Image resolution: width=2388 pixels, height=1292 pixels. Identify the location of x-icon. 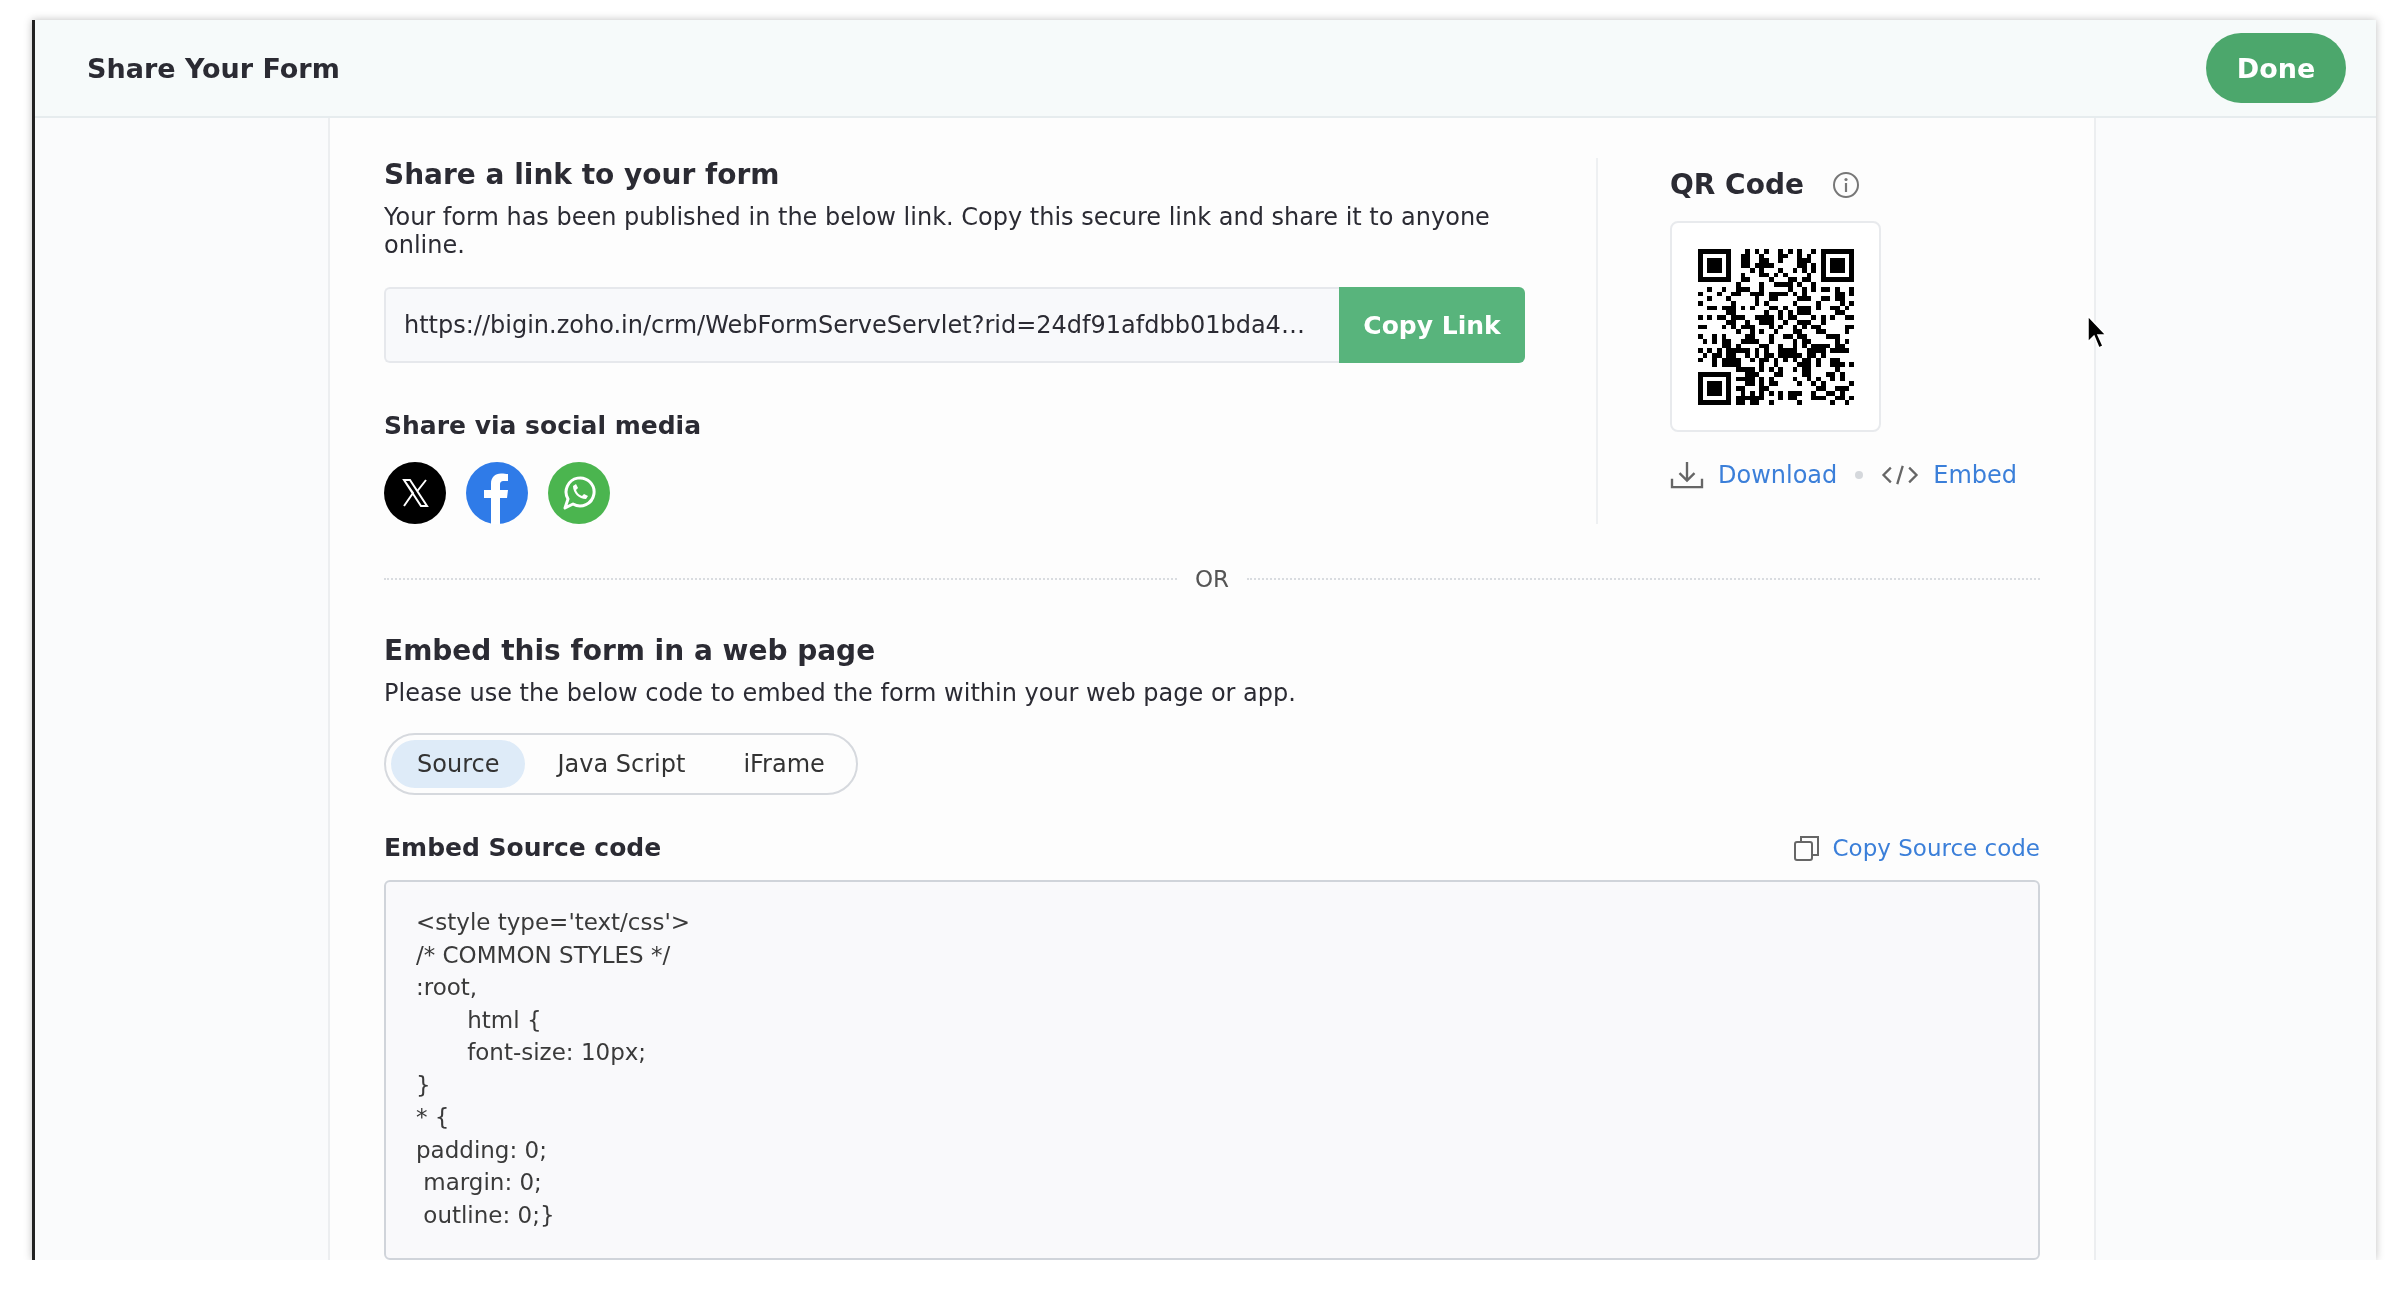
(415, 493).